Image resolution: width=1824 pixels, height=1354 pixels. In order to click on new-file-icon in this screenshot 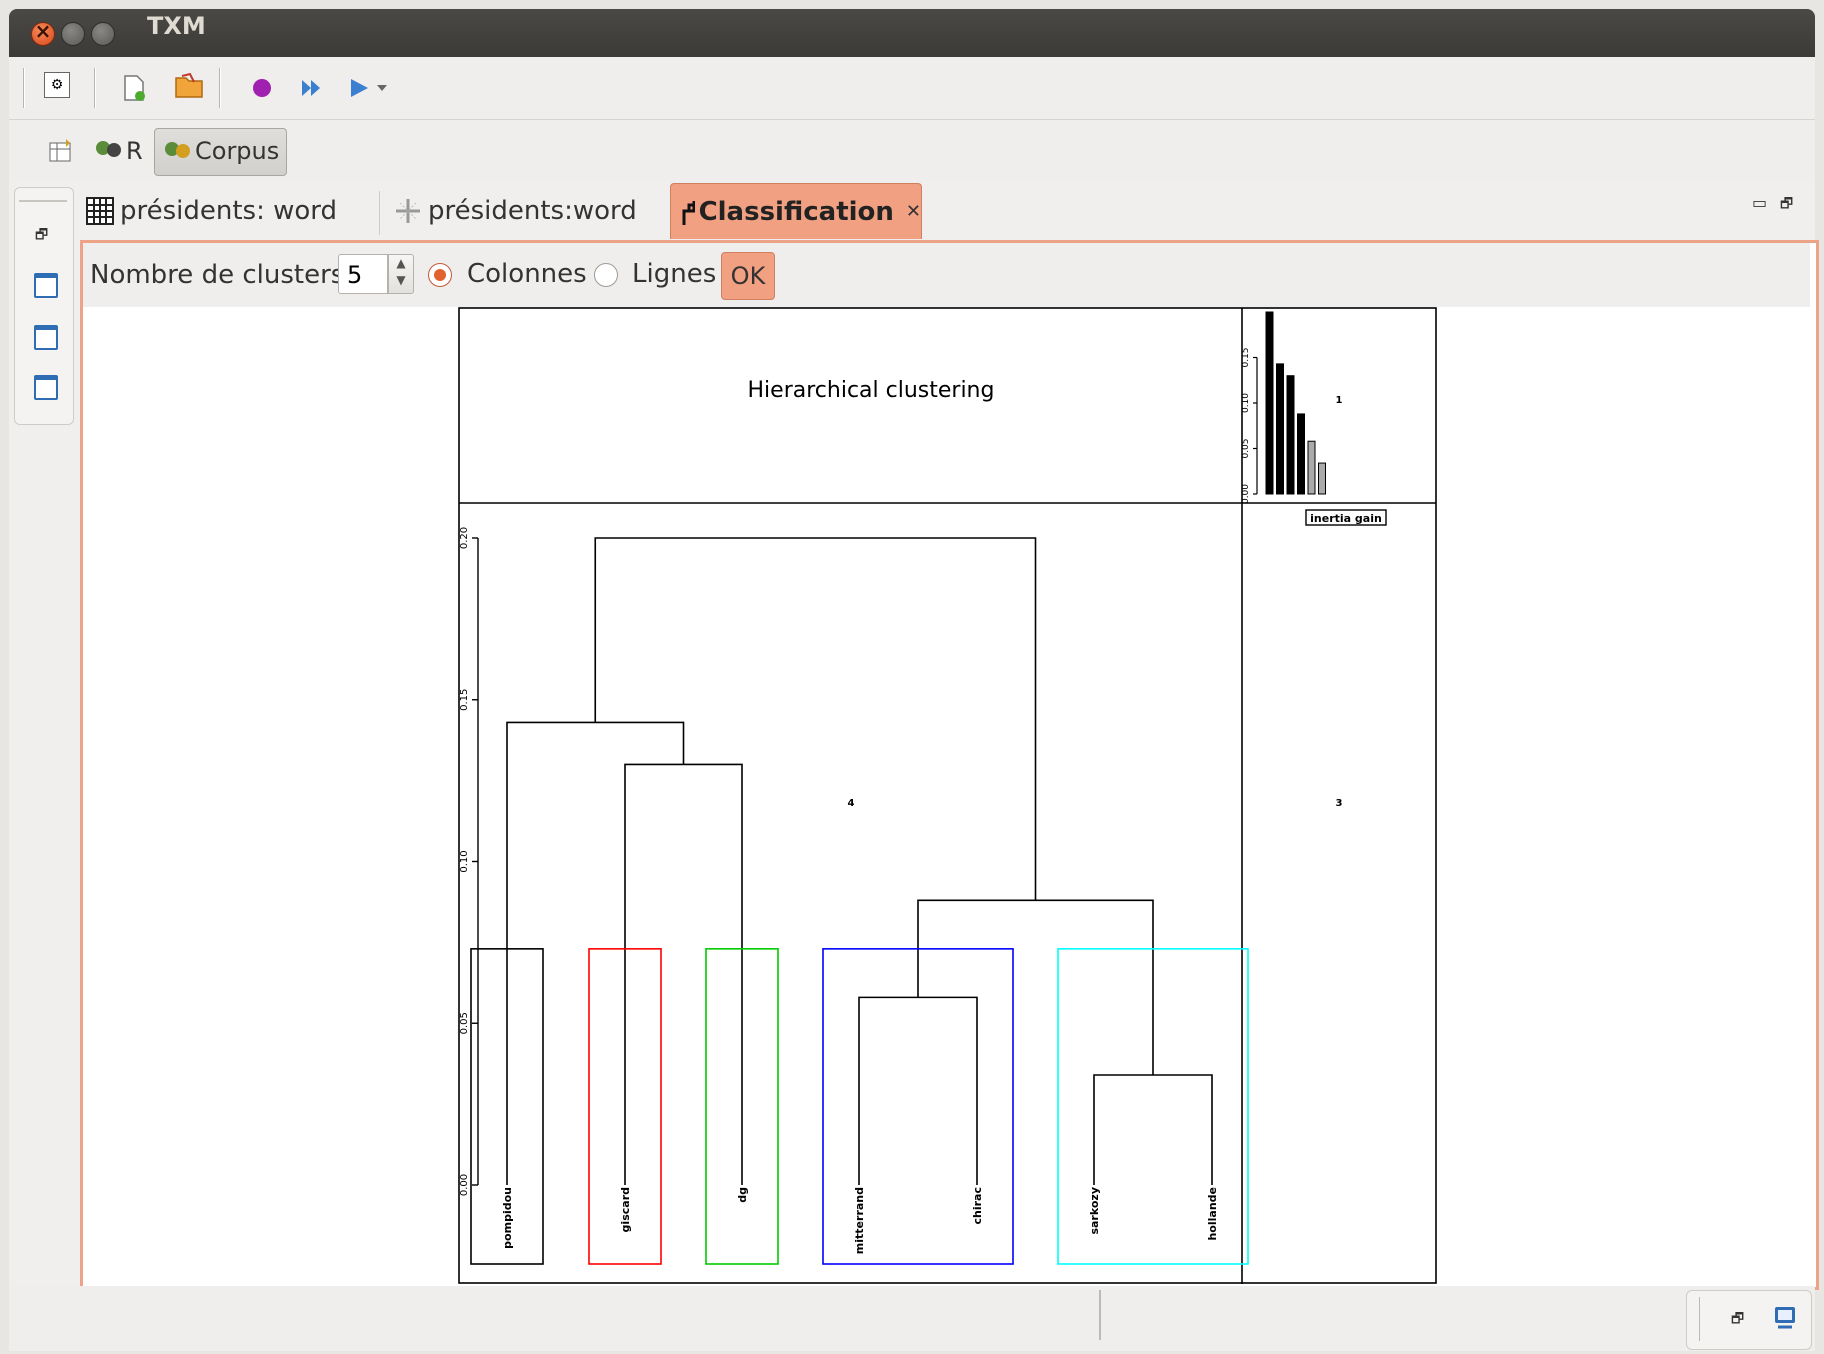, I will do `click(134, 88)`.